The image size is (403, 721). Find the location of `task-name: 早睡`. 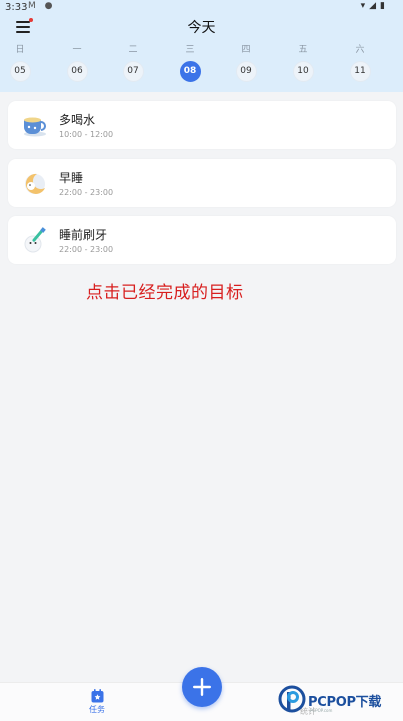

task-name: 早睡 is located at coordinates (71, 178).